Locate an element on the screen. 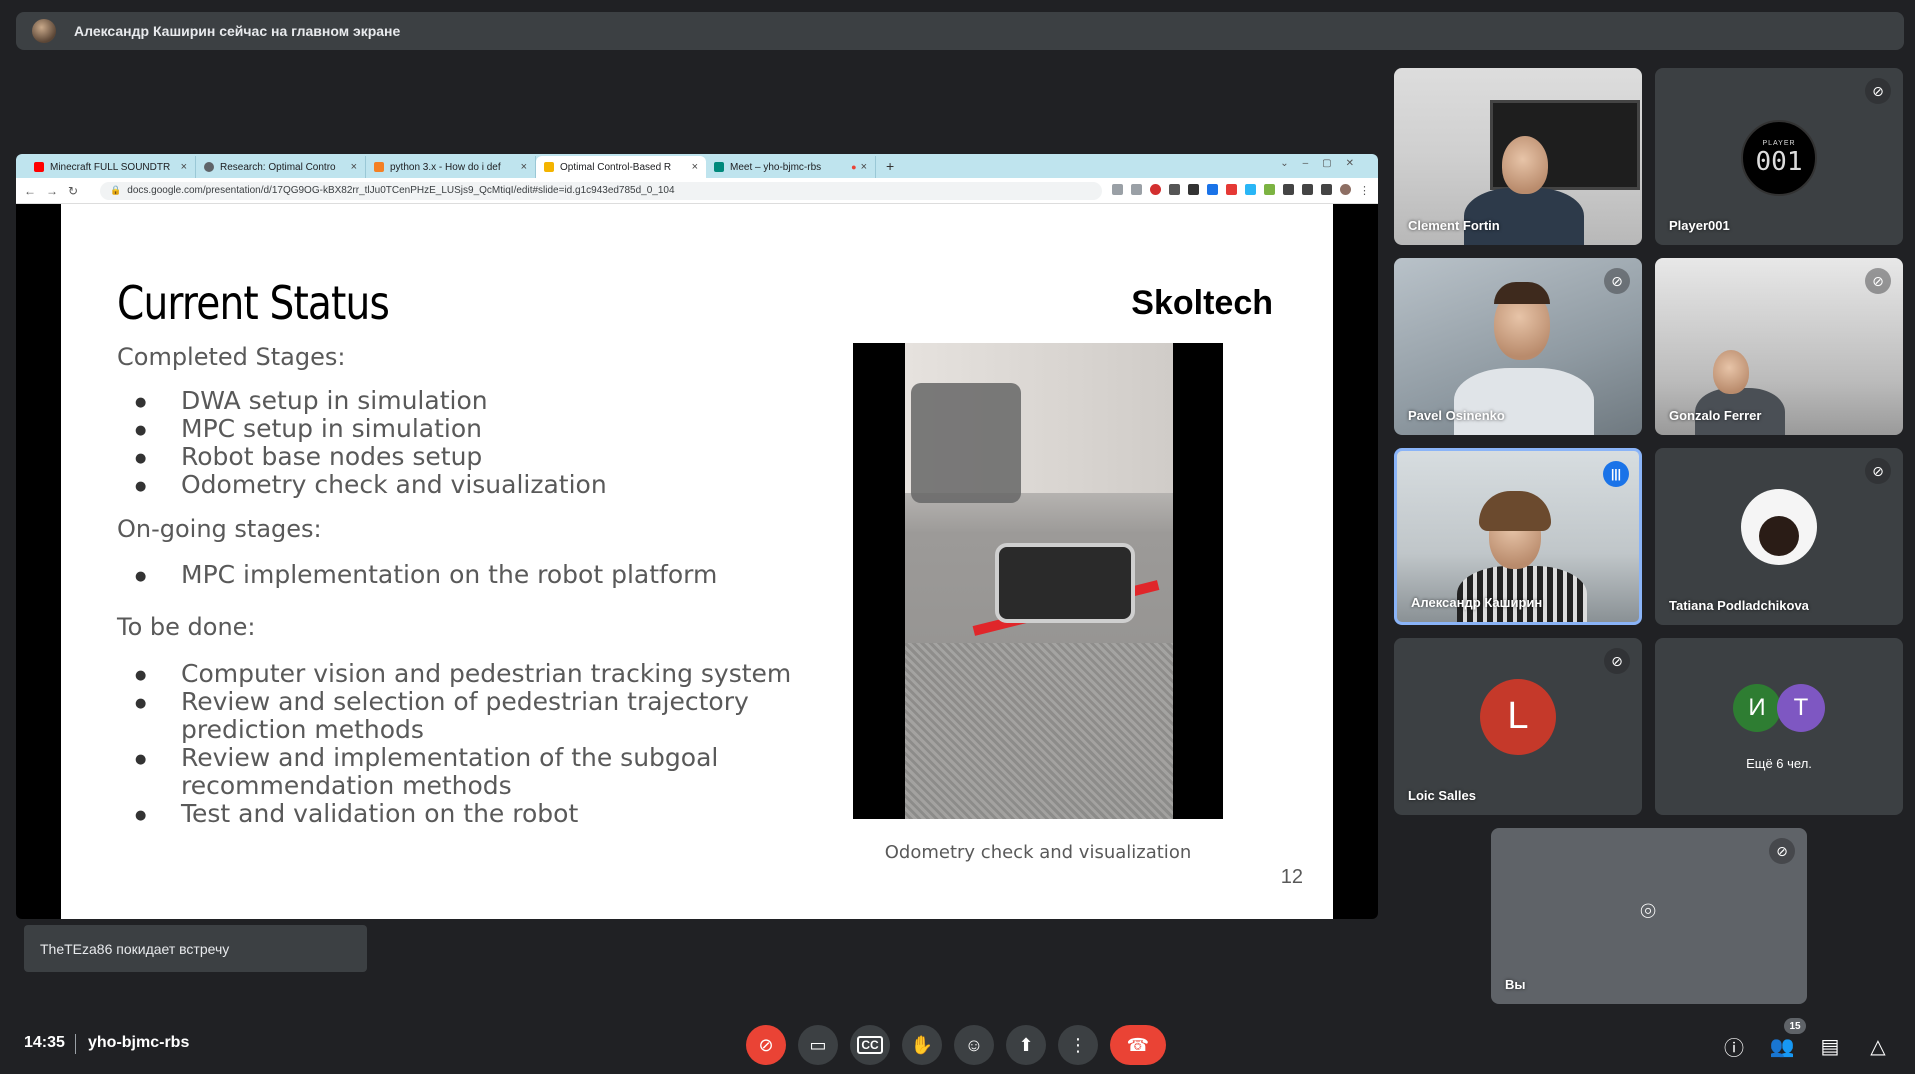 The height and width of the screenshot is (1074, 1915). youtube-icon is located at coordinates (39, 167).